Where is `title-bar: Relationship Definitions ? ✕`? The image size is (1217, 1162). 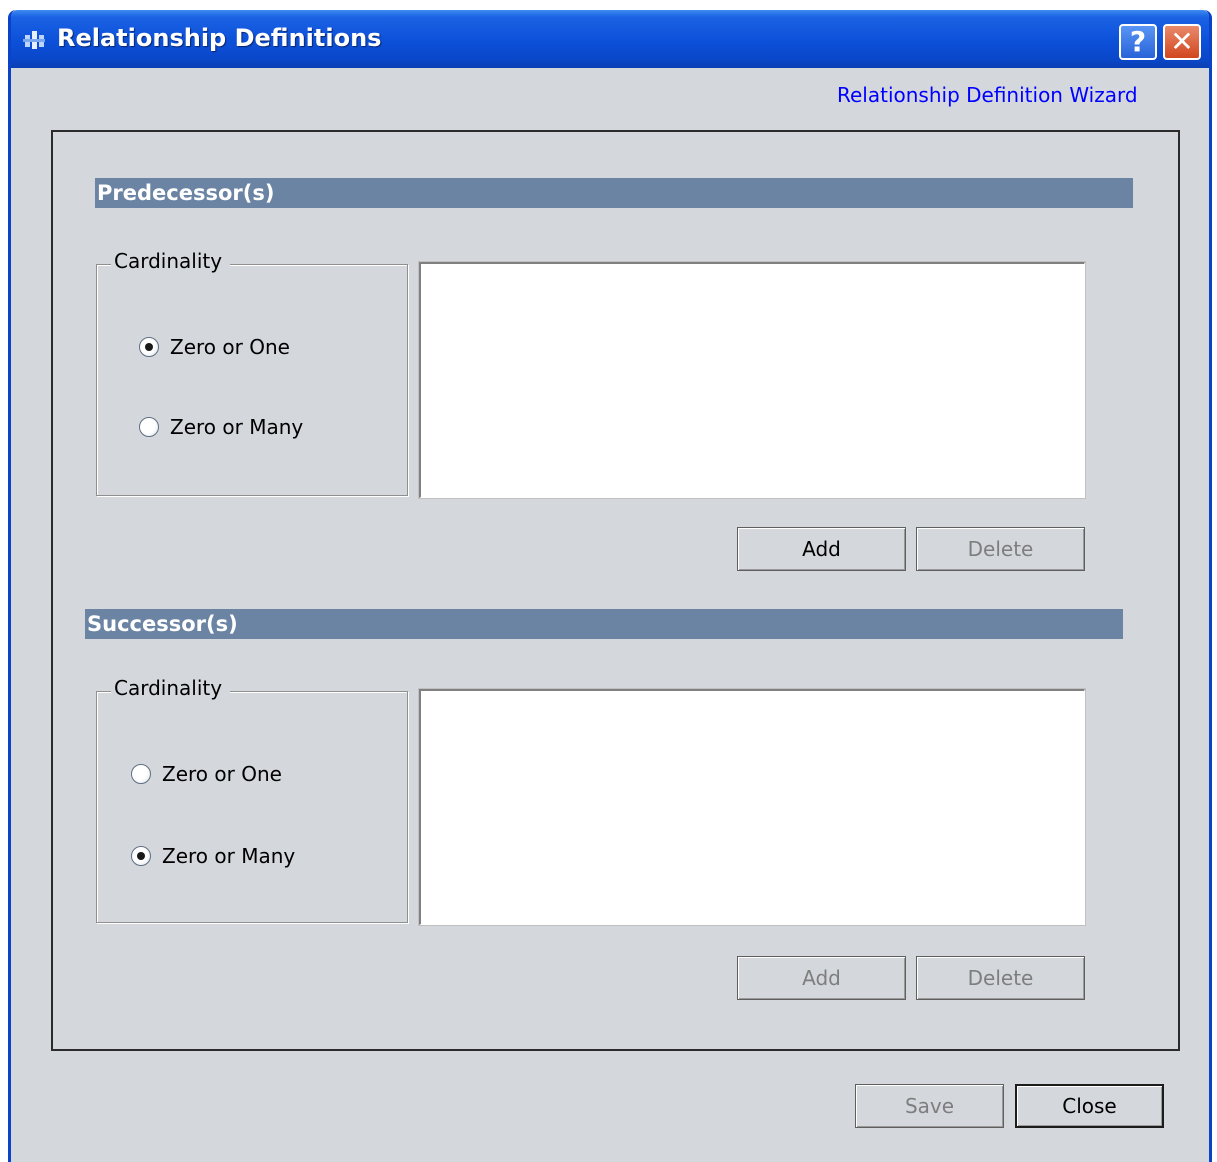
title-bar: Relationship Definitions ? ✕ is located at coordinates (610, 39).